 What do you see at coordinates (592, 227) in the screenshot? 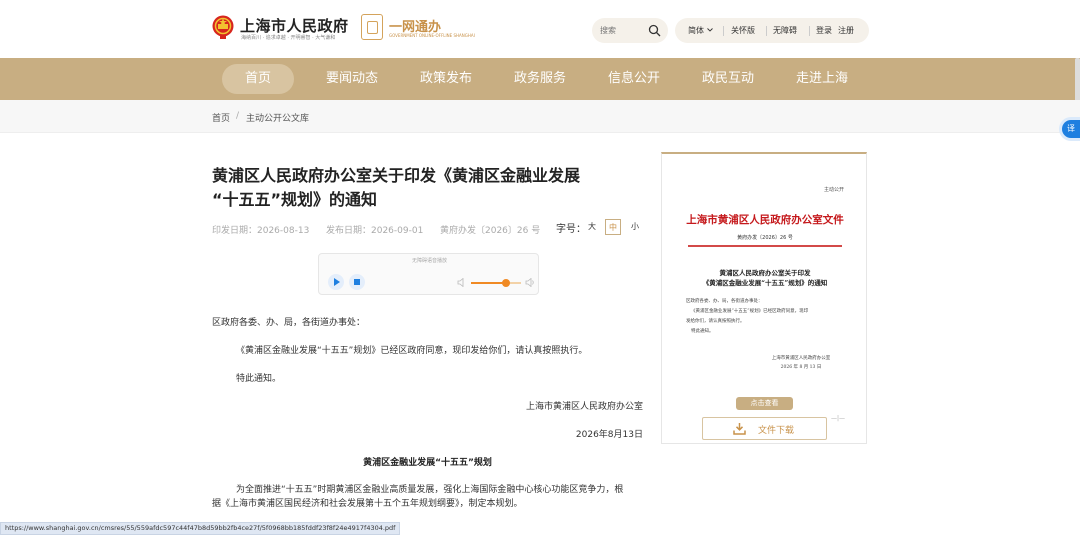
I see `font-size-large-button: 大` at bounding box center [592, 227].